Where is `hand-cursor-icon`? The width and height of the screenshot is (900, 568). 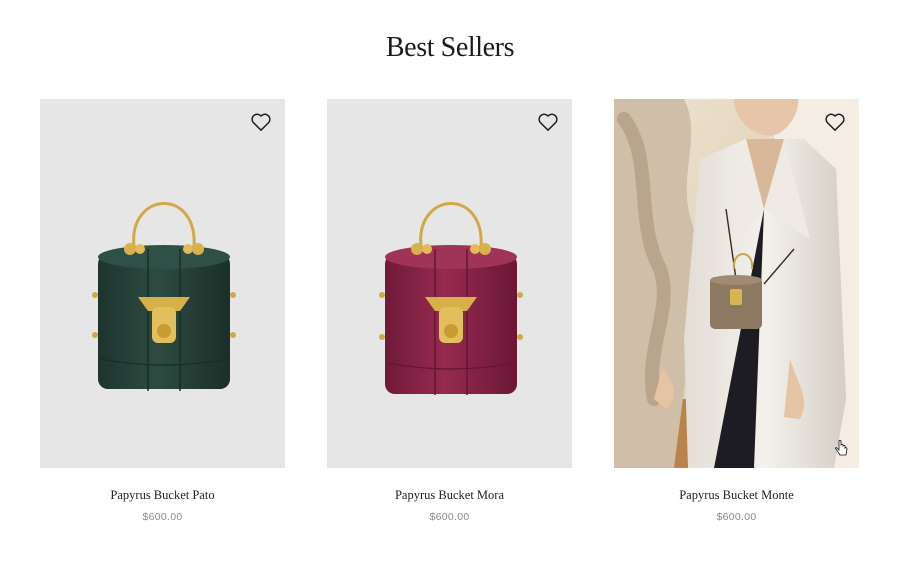 hand-cursor-icon is located at coordinates (841, 448).